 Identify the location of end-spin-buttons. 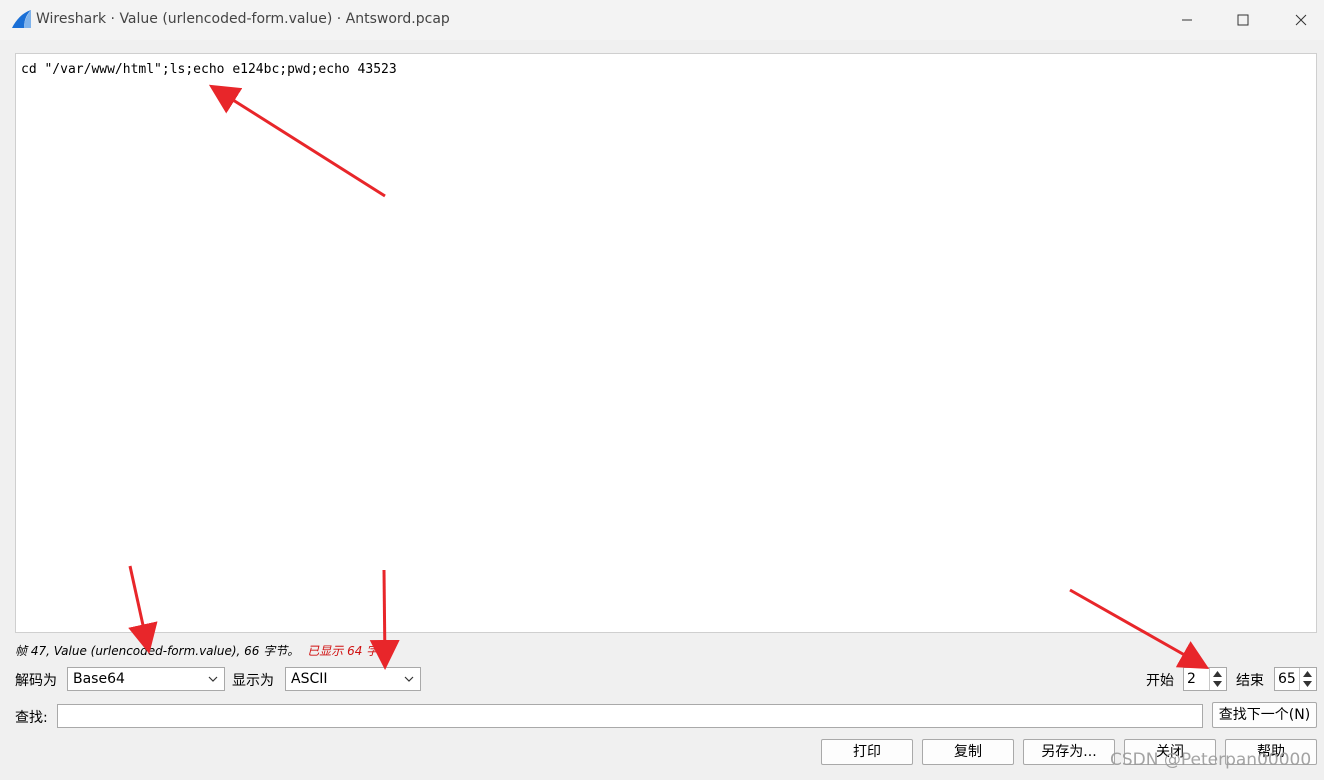
(1307, 679).